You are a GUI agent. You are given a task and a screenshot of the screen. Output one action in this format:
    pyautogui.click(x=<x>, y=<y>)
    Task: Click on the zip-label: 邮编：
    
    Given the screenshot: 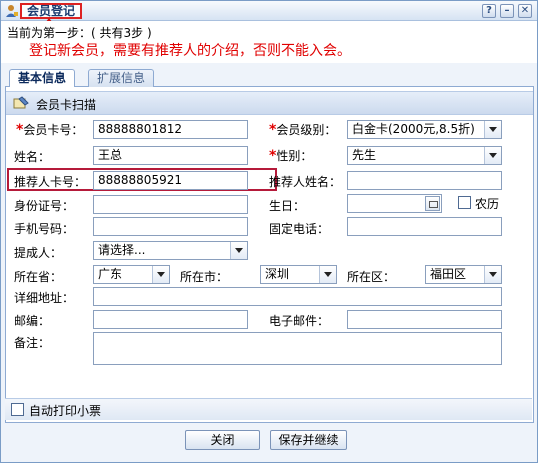 What is the action you would take?
    pyautogui.click(x=32, y=321)
    